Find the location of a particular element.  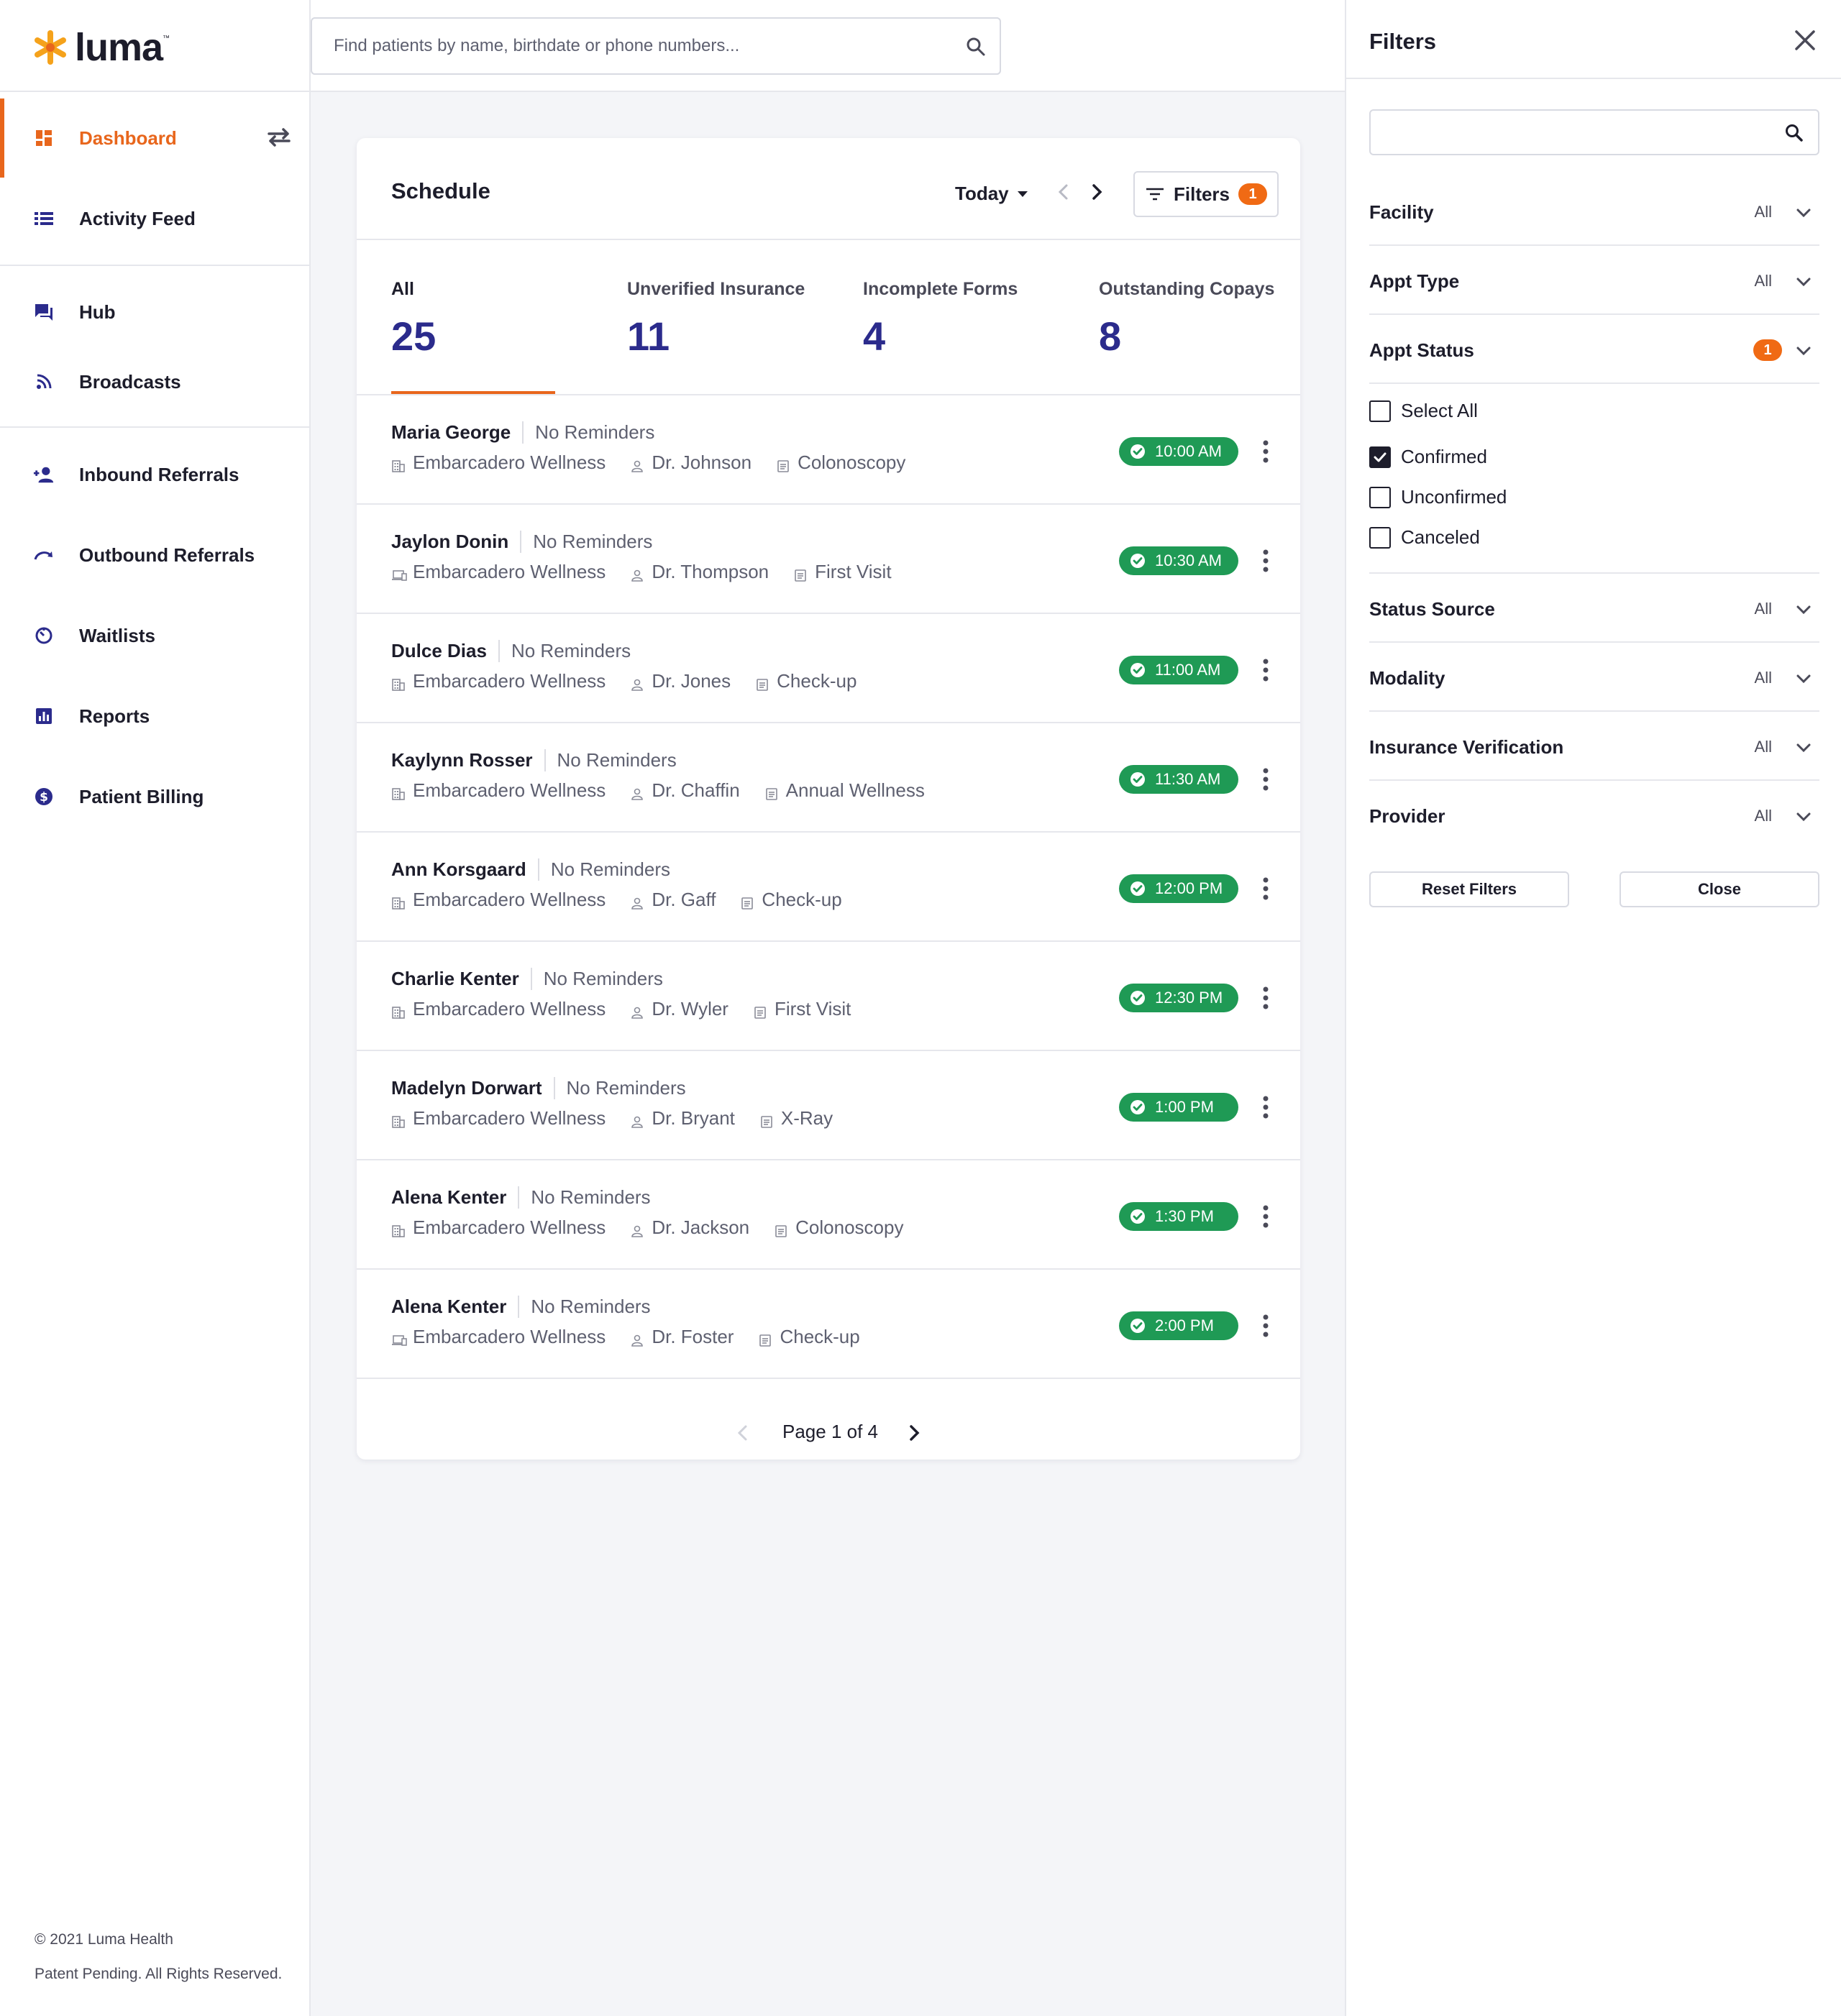

sidebar-item-activity-feed: Activity Feed is located at coordinates (154, 218).